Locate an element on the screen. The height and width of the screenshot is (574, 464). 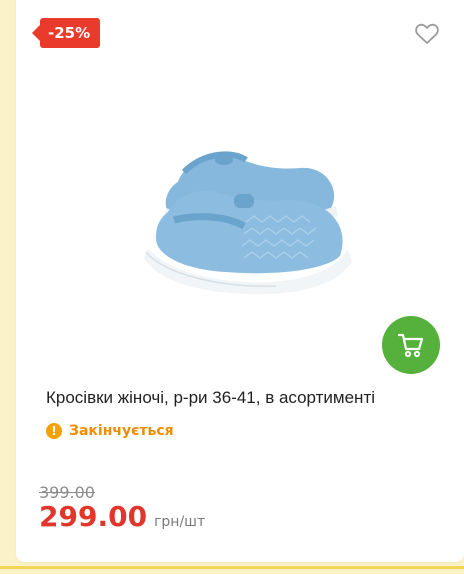
add-to-cart-button is located at coordinates (411, 345).